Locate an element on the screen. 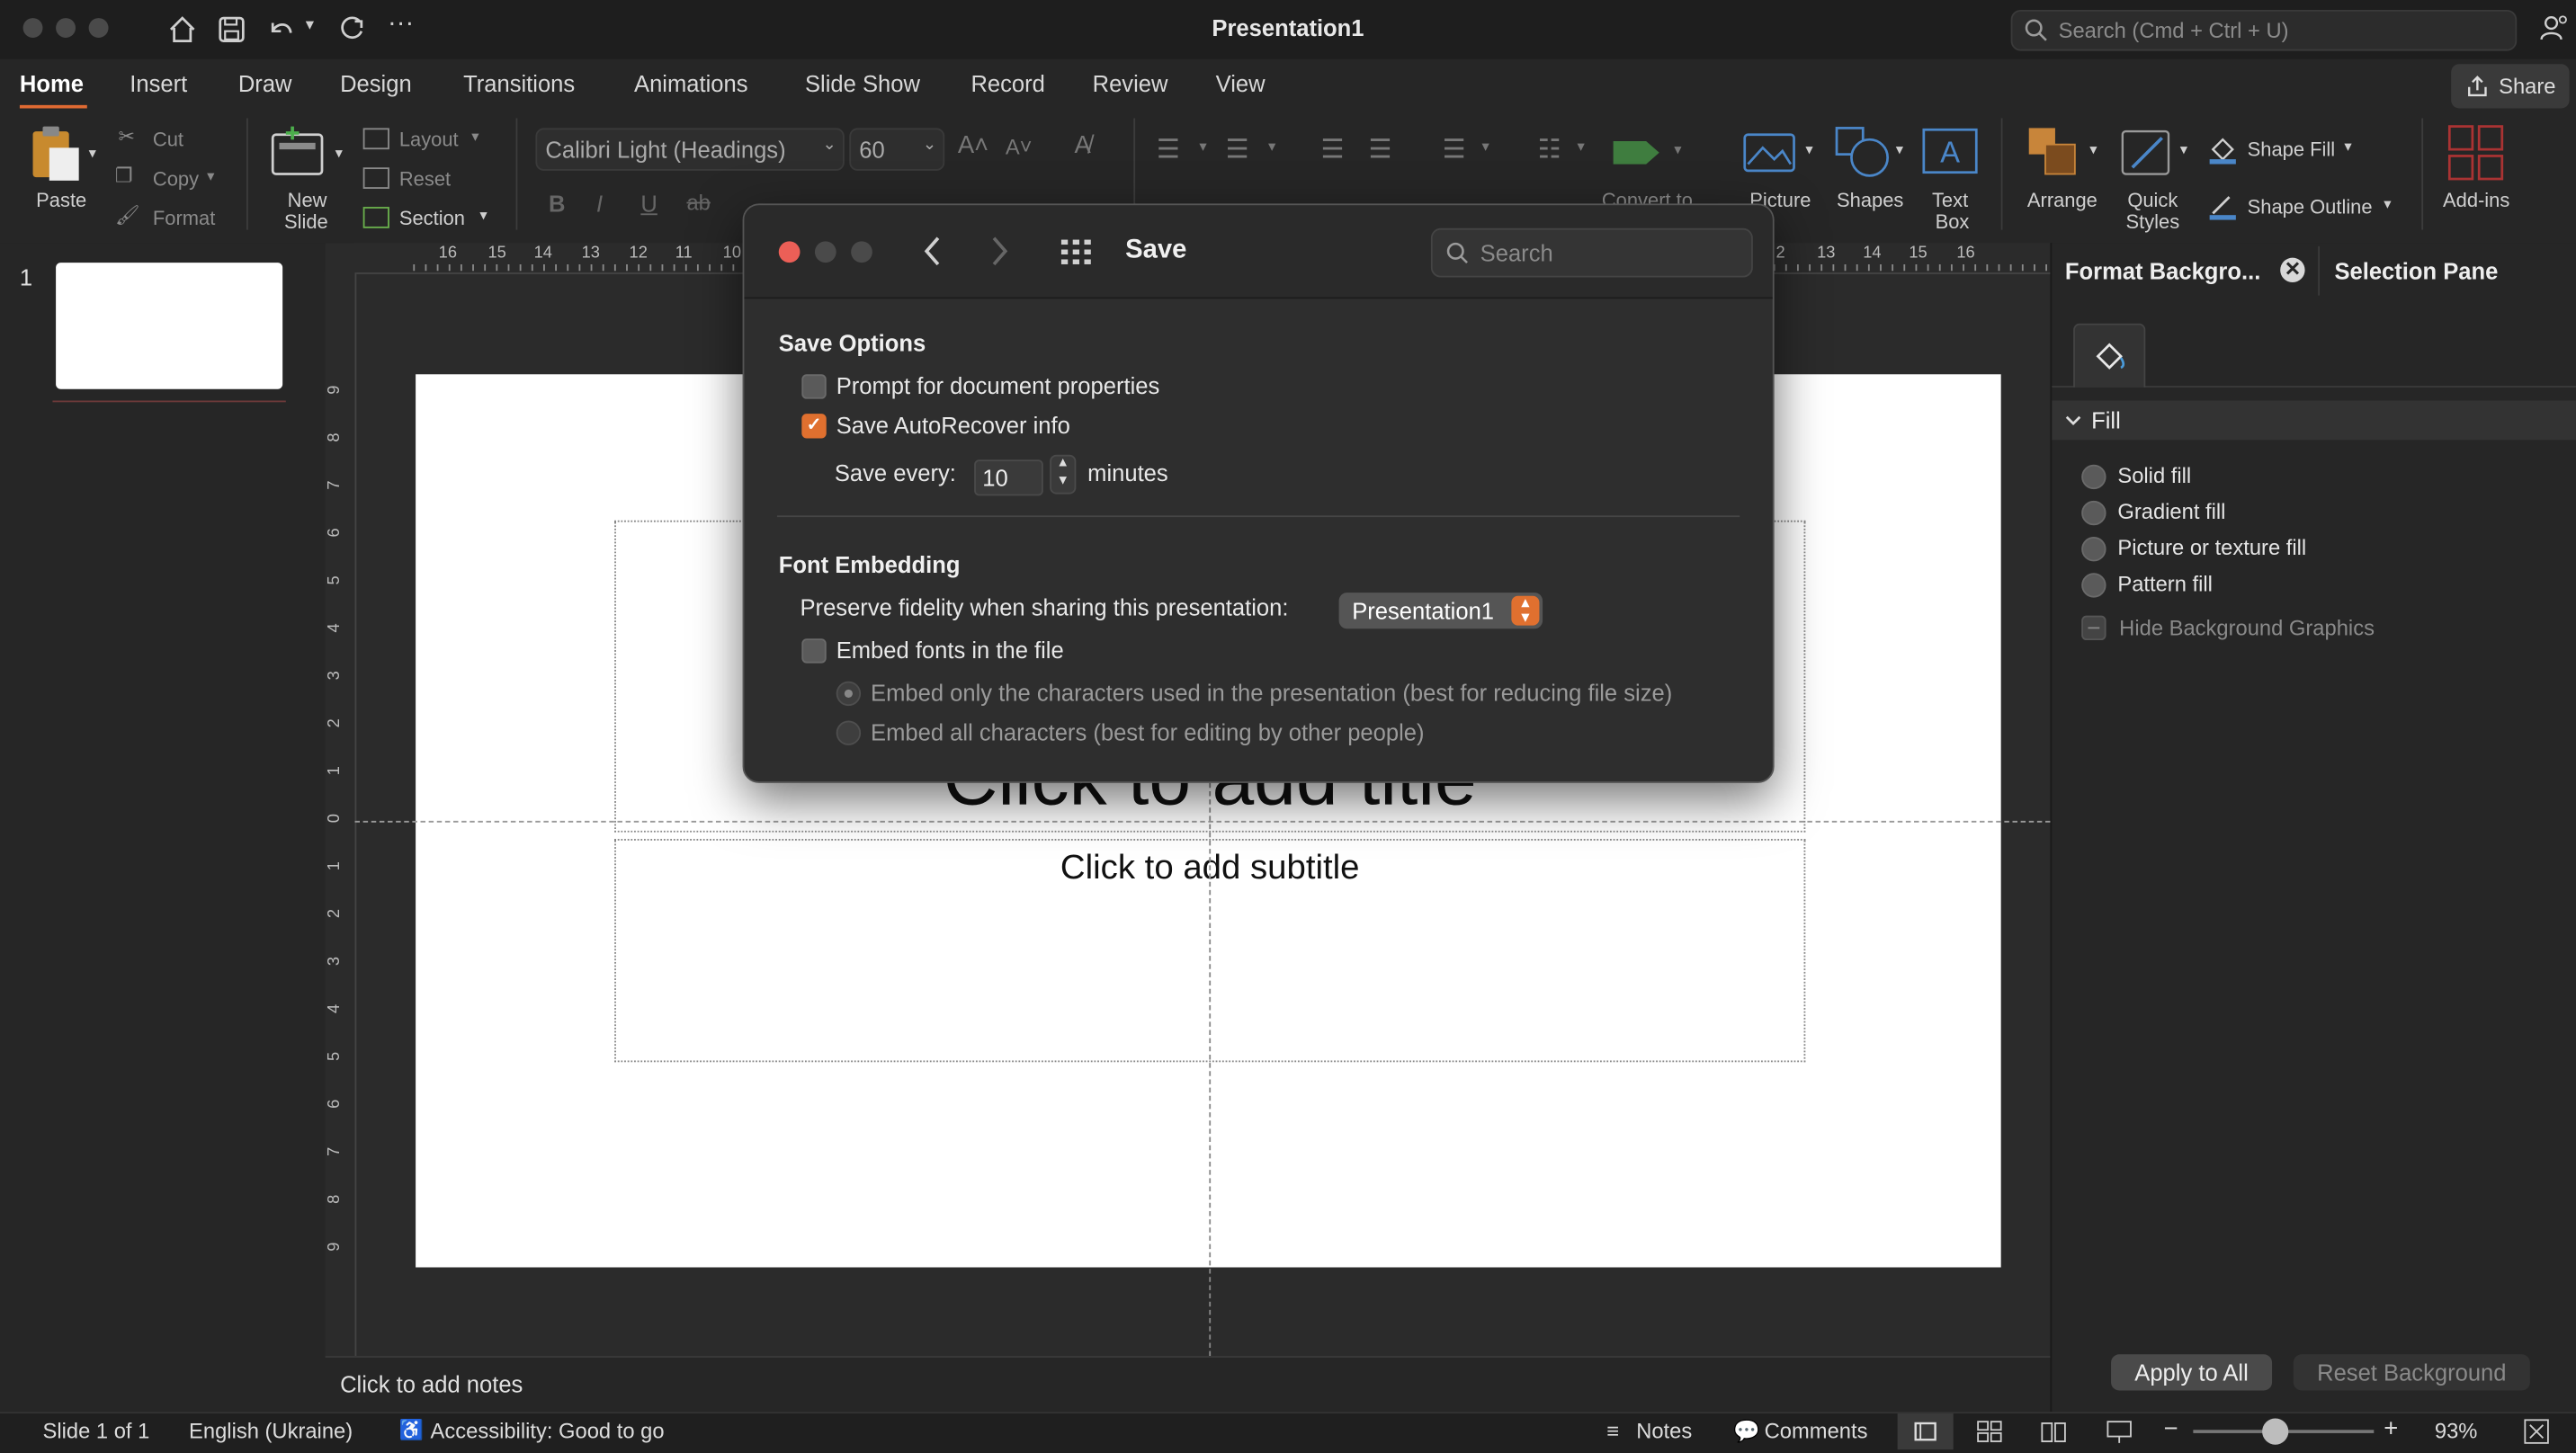 The height and width of the screenshot is (1453, 2576). embed-all-characters-radio is located at coordinates (849, 732).